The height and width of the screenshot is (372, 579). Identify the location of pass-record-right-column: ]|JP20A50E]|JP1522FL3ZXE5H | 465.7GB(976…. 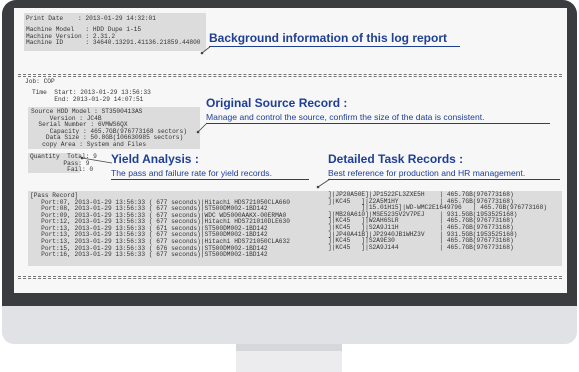
(437, 221).